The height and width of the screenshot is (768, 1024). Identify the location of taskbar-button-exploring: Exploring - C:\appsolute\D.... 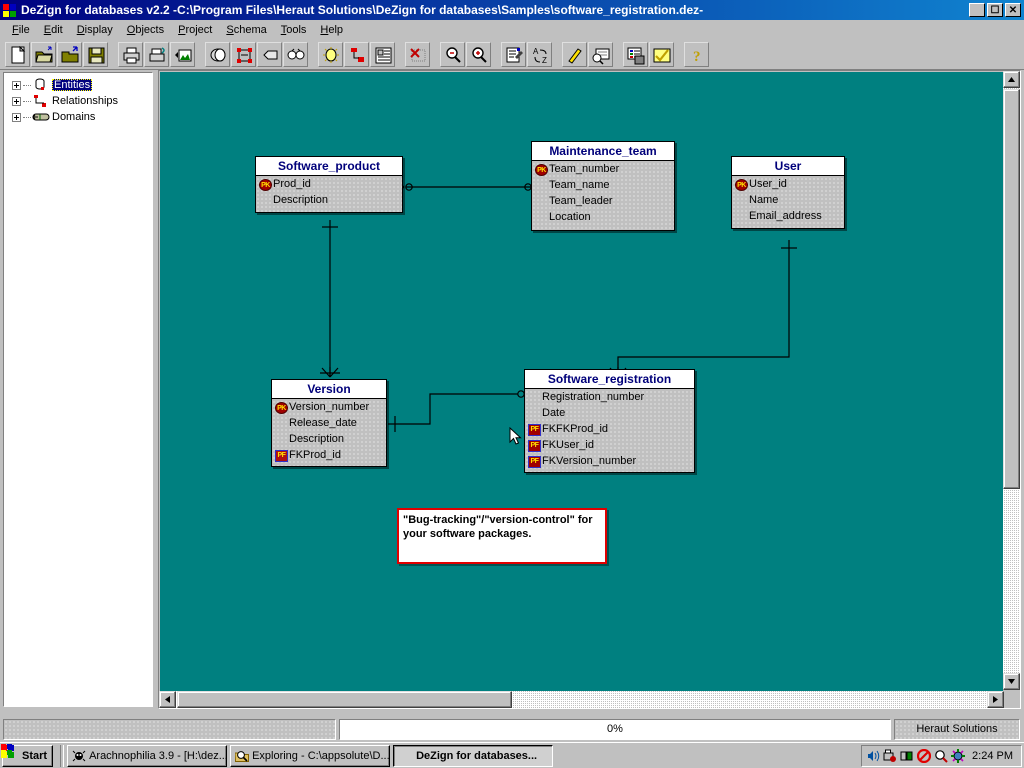
(310, 755).